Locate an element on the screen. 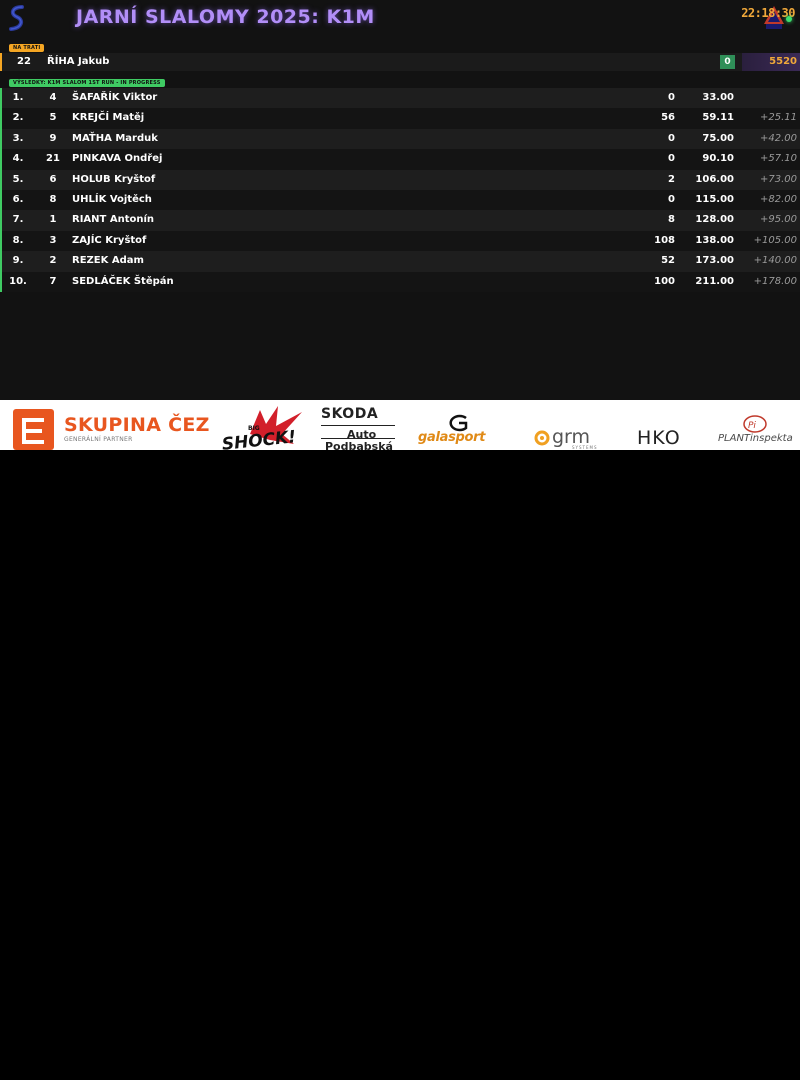 The image size is (800, 1080). rank-cell: 3. is located at coordinates (18, 138).